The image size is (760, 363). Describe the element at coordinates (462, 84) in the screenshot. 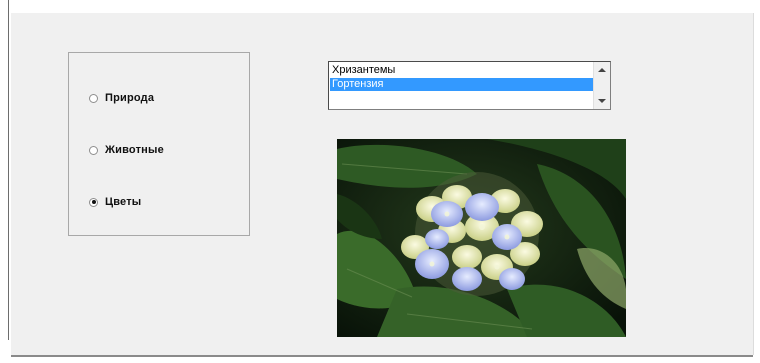

I see `list-item-hydrangea: Гортензия` at that location.